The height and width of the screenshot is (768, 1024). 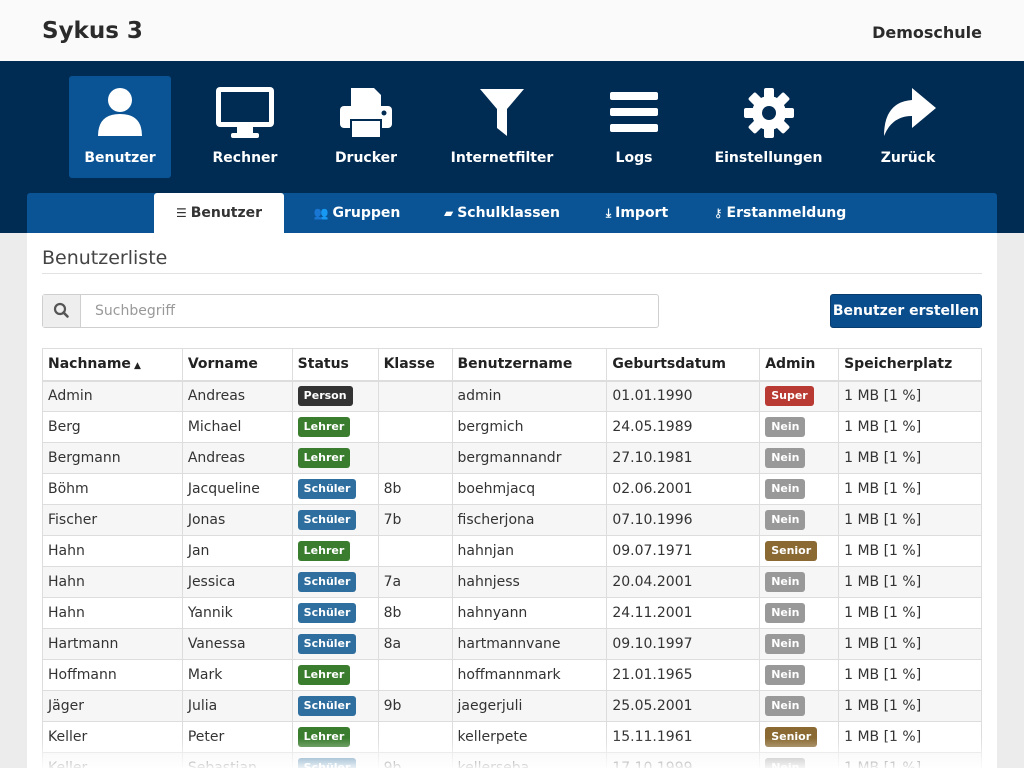 What do you see at coordinates (112, 489) in the screenshot?
I see `cell-nachname: Böhm` at bounding box center [112, 489].